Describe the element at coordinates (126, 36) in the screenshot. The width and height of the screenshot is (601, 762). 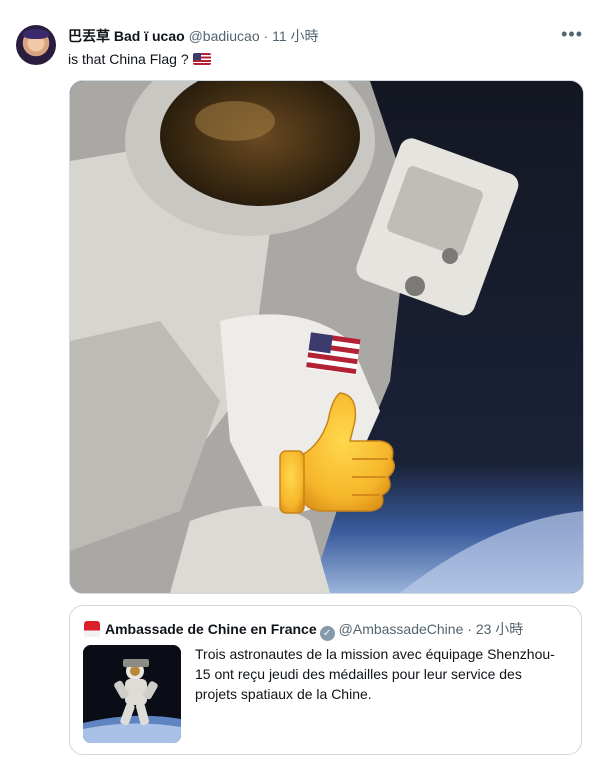
I see `author-display-name: 巴丟草 Bad ï ucao` at that location.